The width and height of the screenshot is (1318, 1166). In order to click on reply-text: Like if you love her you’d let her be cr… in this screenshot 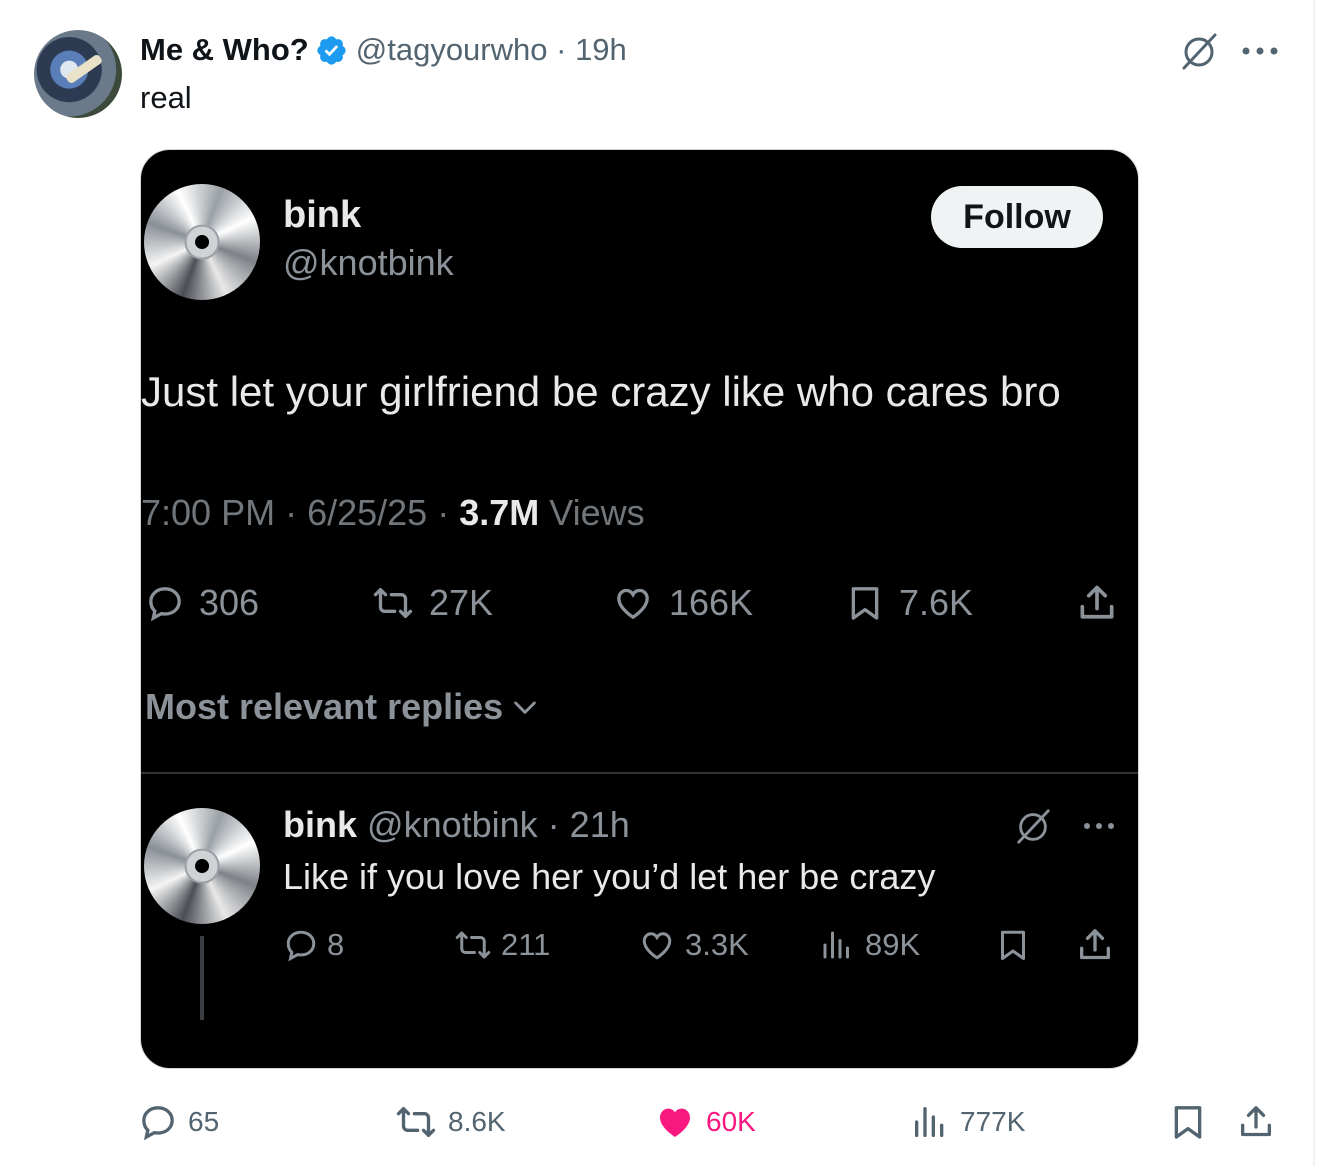, I will do `click(609, 876)`.